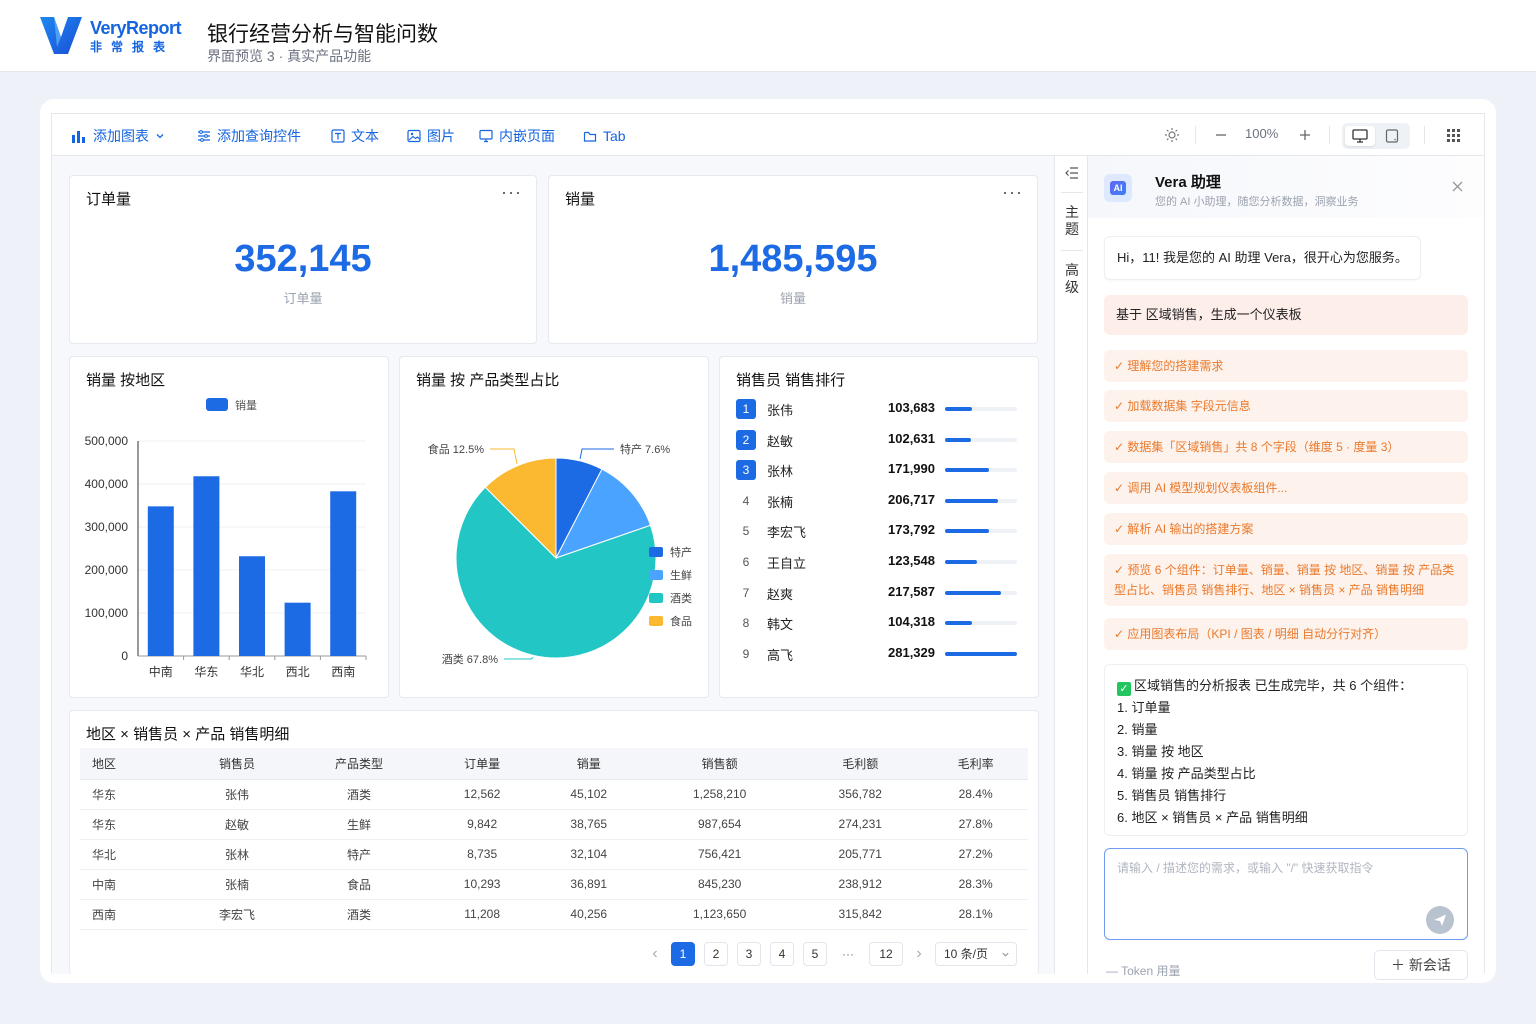 The image size is (1536, 1024). What do you see at coordinates (1286, 894) in the screenshot?
I see `chat-input` at bounding box center [1286, 894].